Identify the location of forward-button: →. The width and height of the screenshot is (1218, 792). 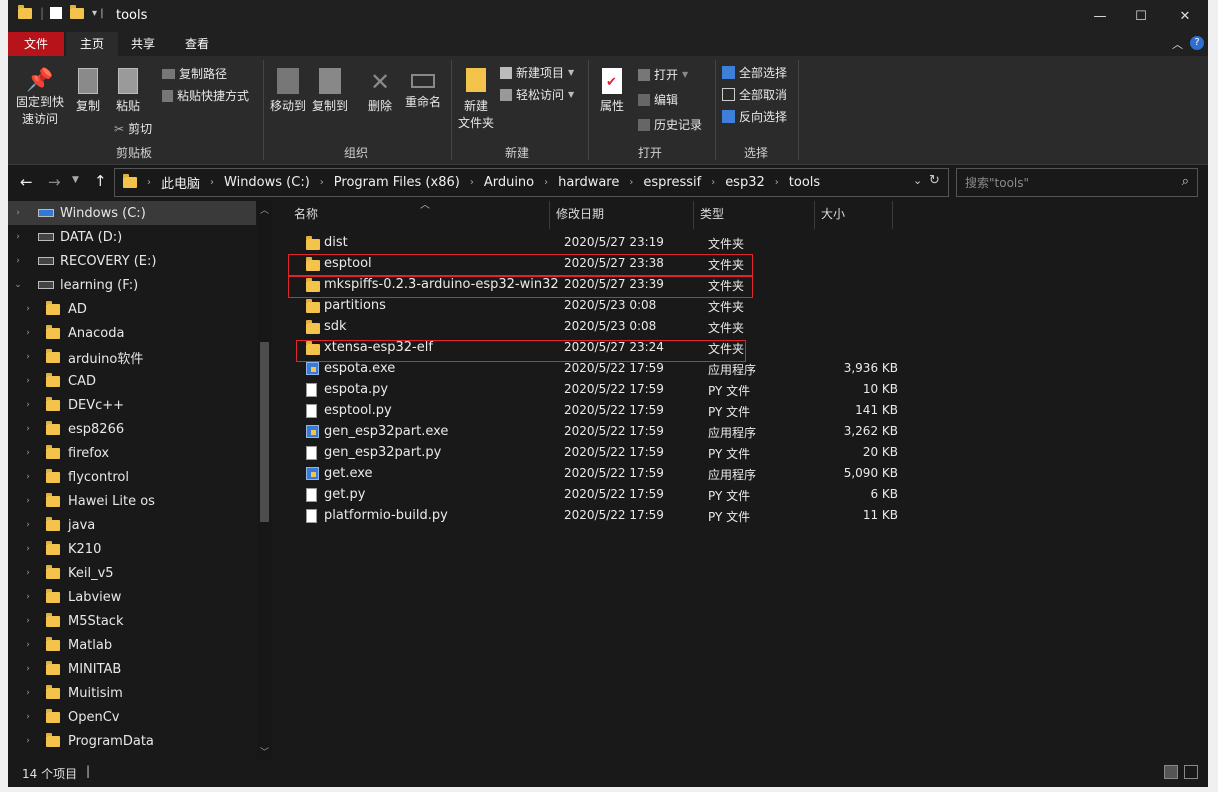
(54, 182).